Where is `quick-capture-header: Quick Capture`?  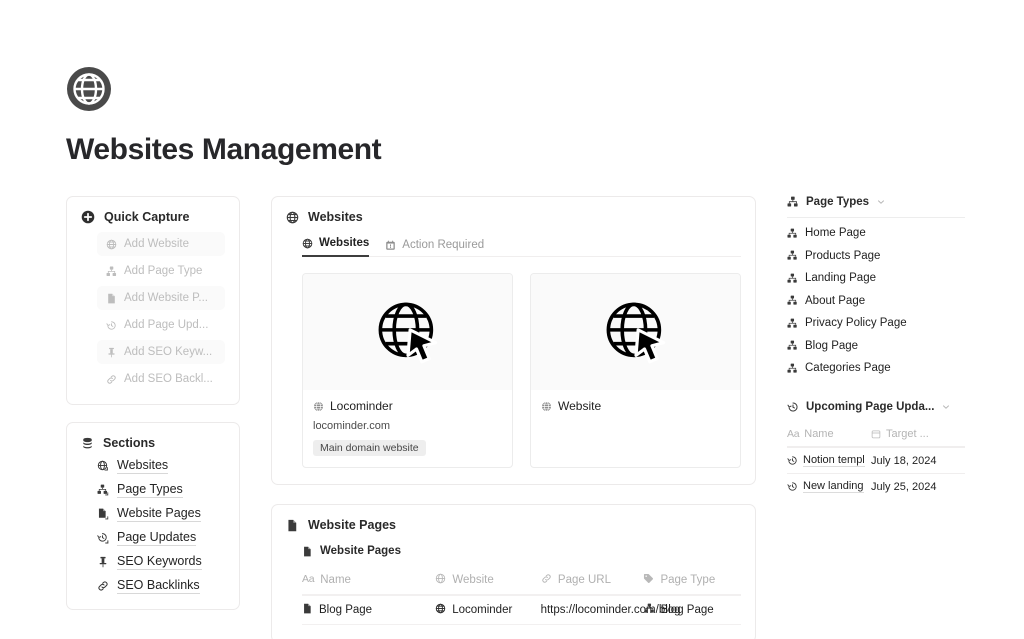 quick-capture-header: Quick Capture is located at coordinates (153, 217).